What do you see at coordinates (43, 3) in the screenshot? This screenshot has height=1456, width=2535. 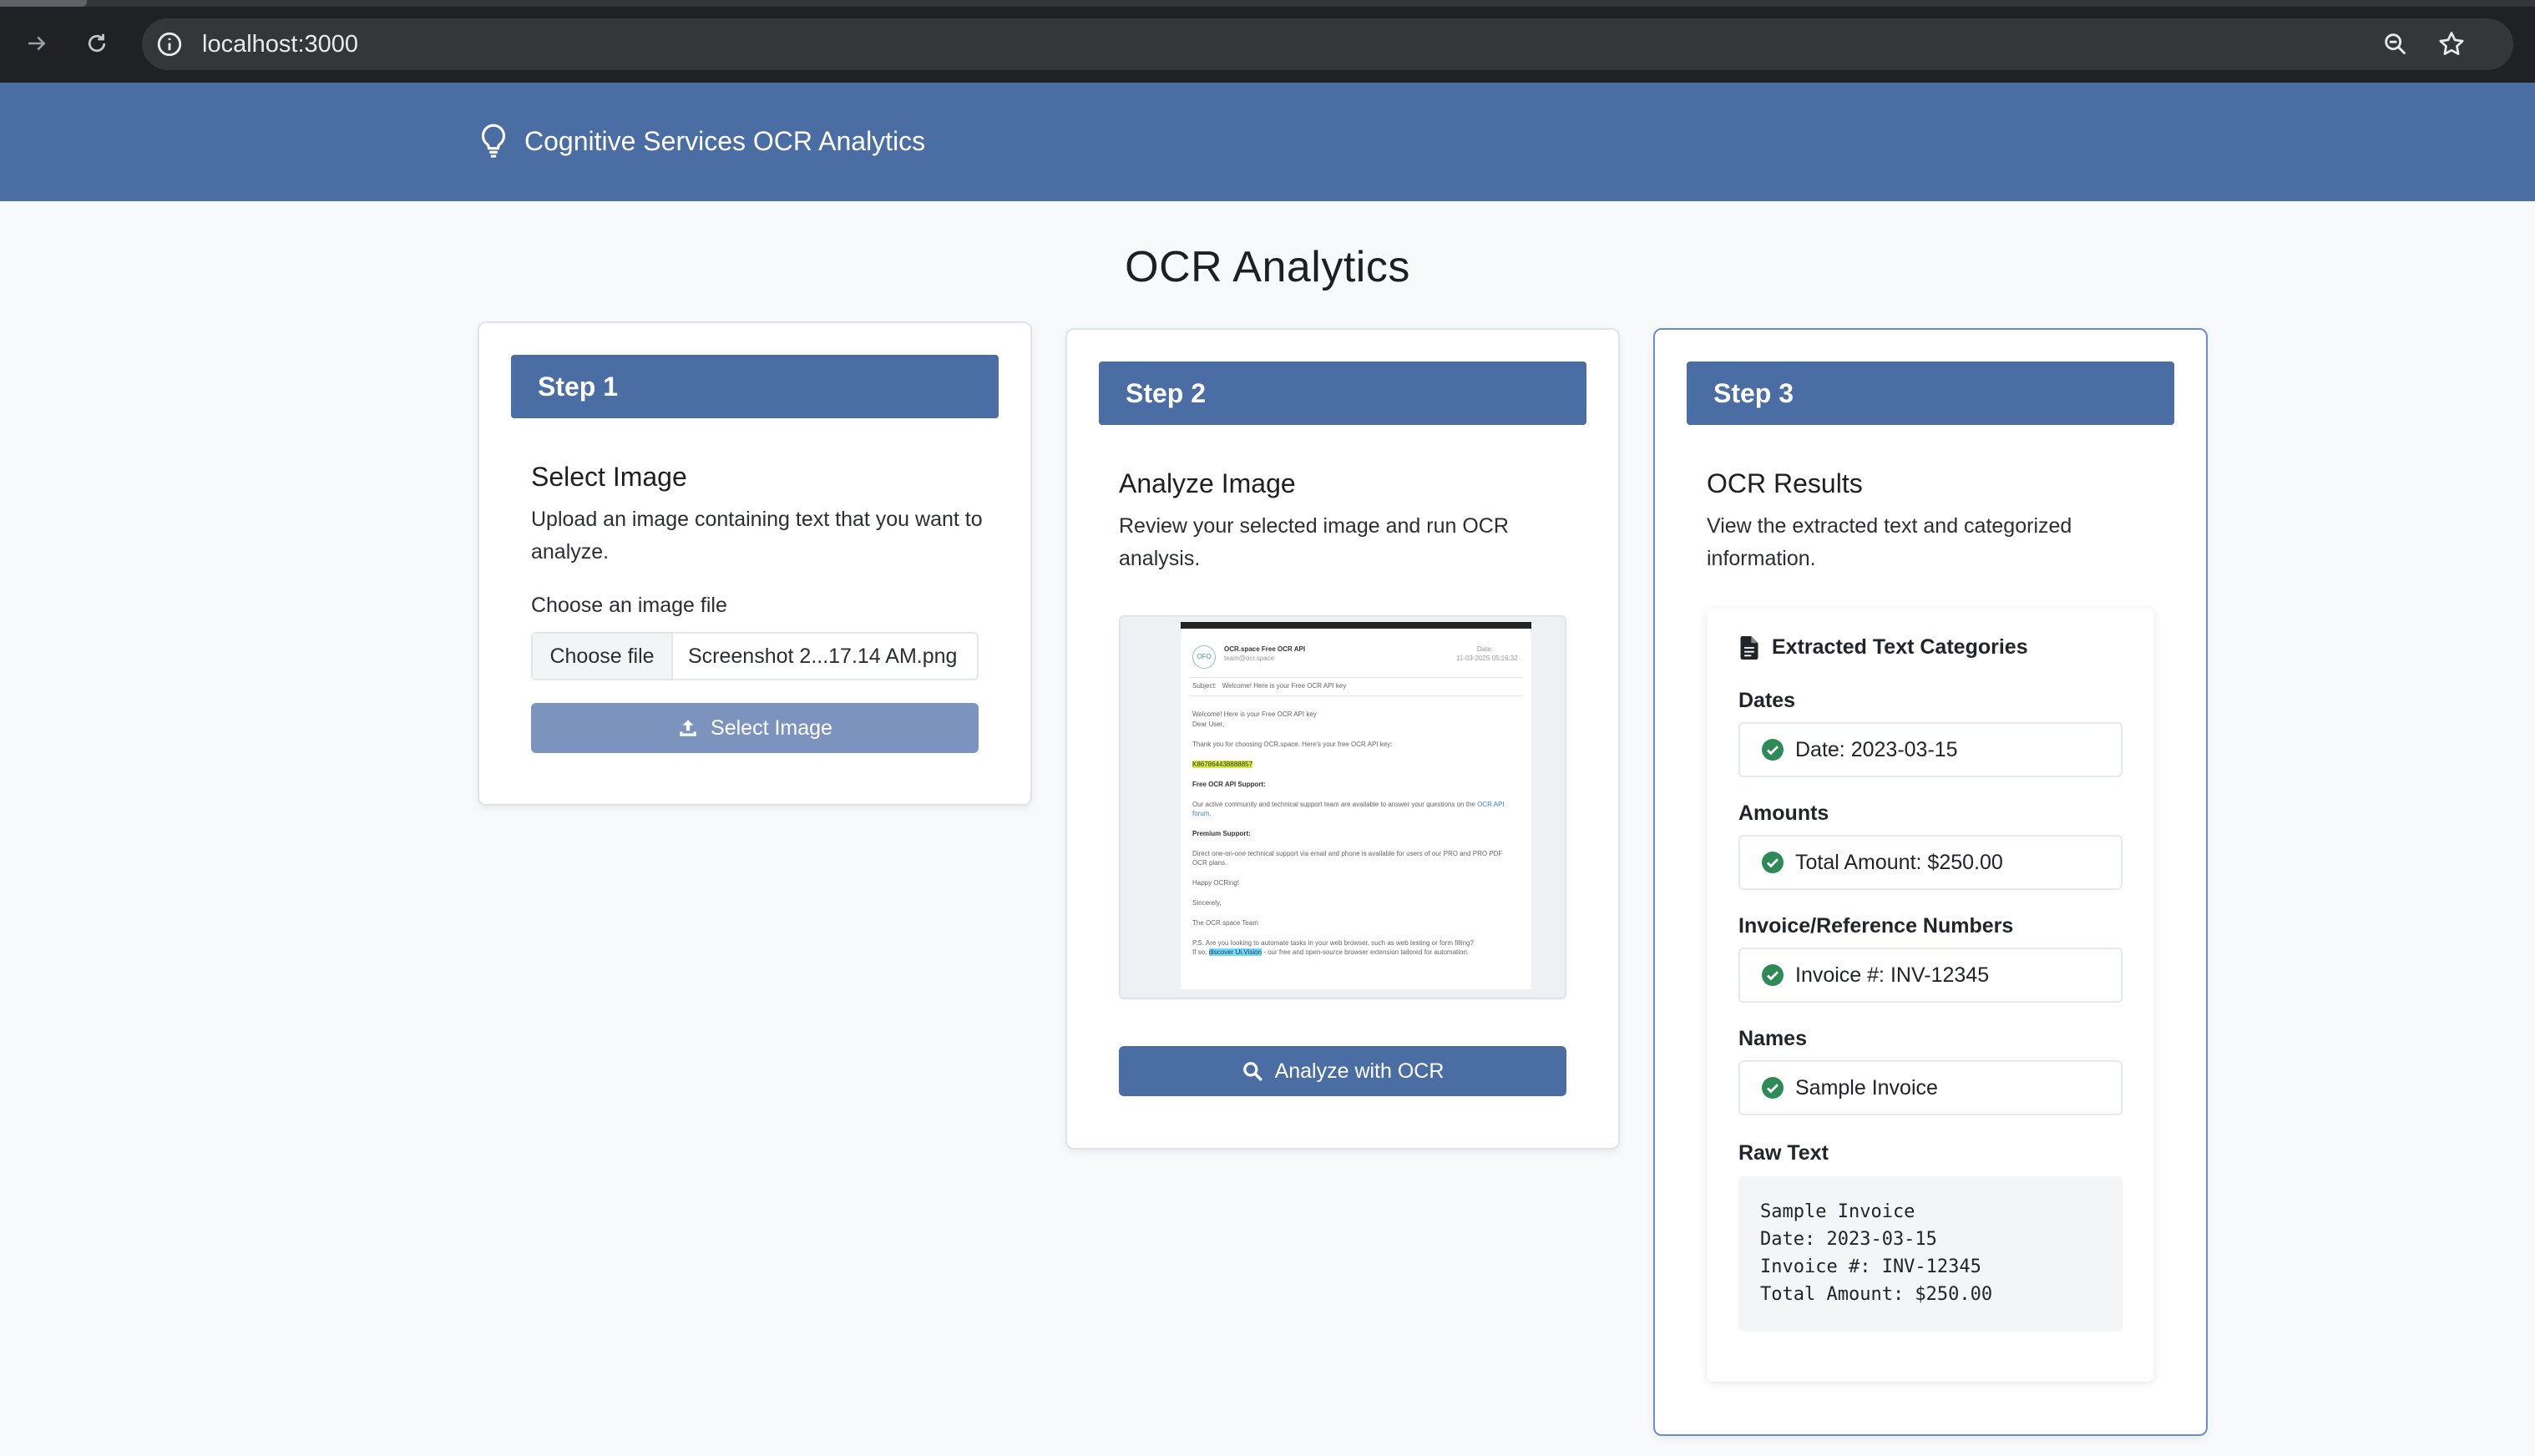 I see `active-tab` at bounding box center [43, 3].